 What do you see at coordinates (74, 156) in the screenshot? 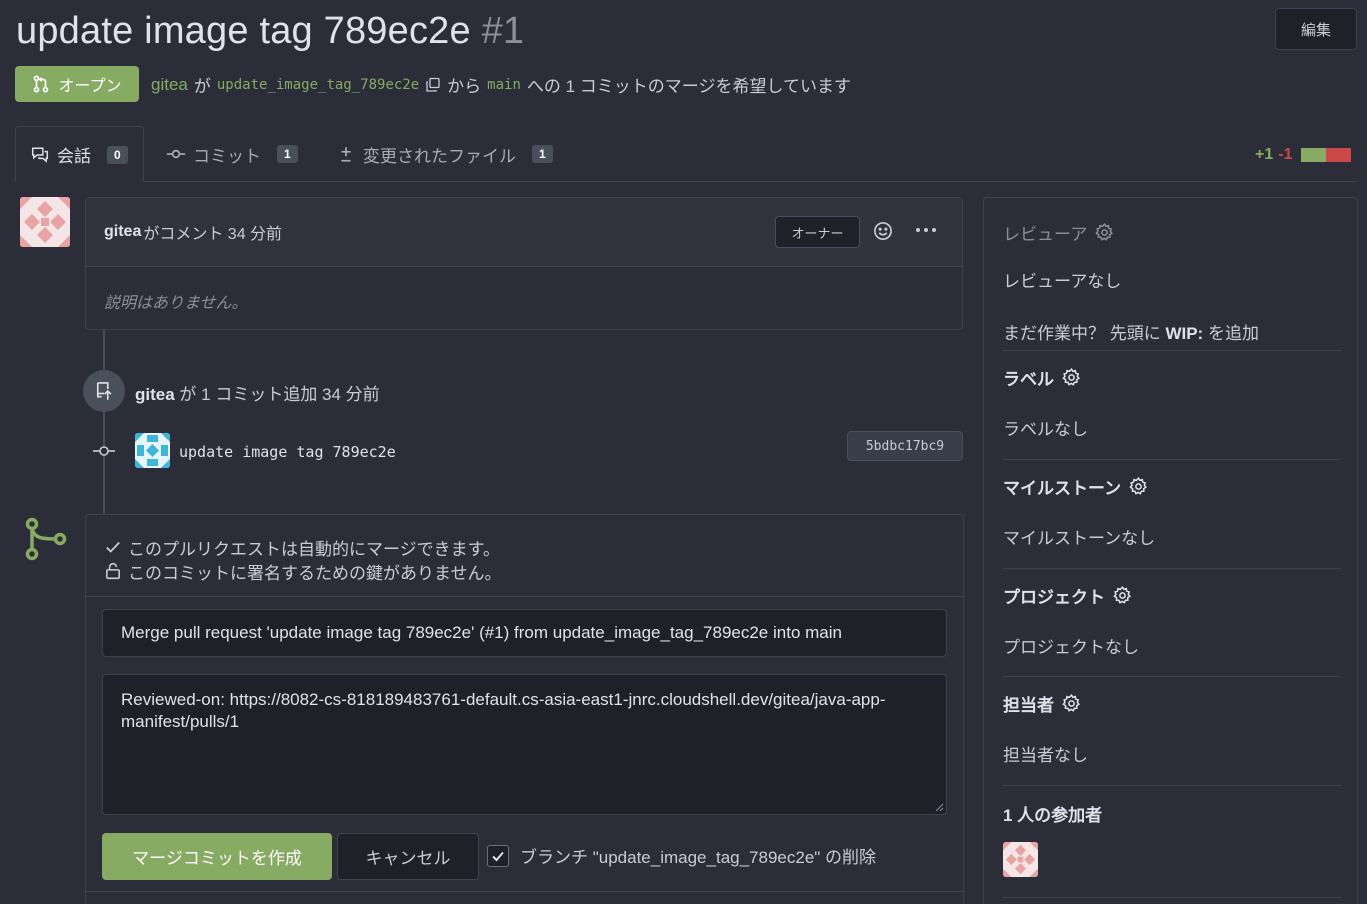
I see `tab-label: 会話` at bounding box center [74, 156].